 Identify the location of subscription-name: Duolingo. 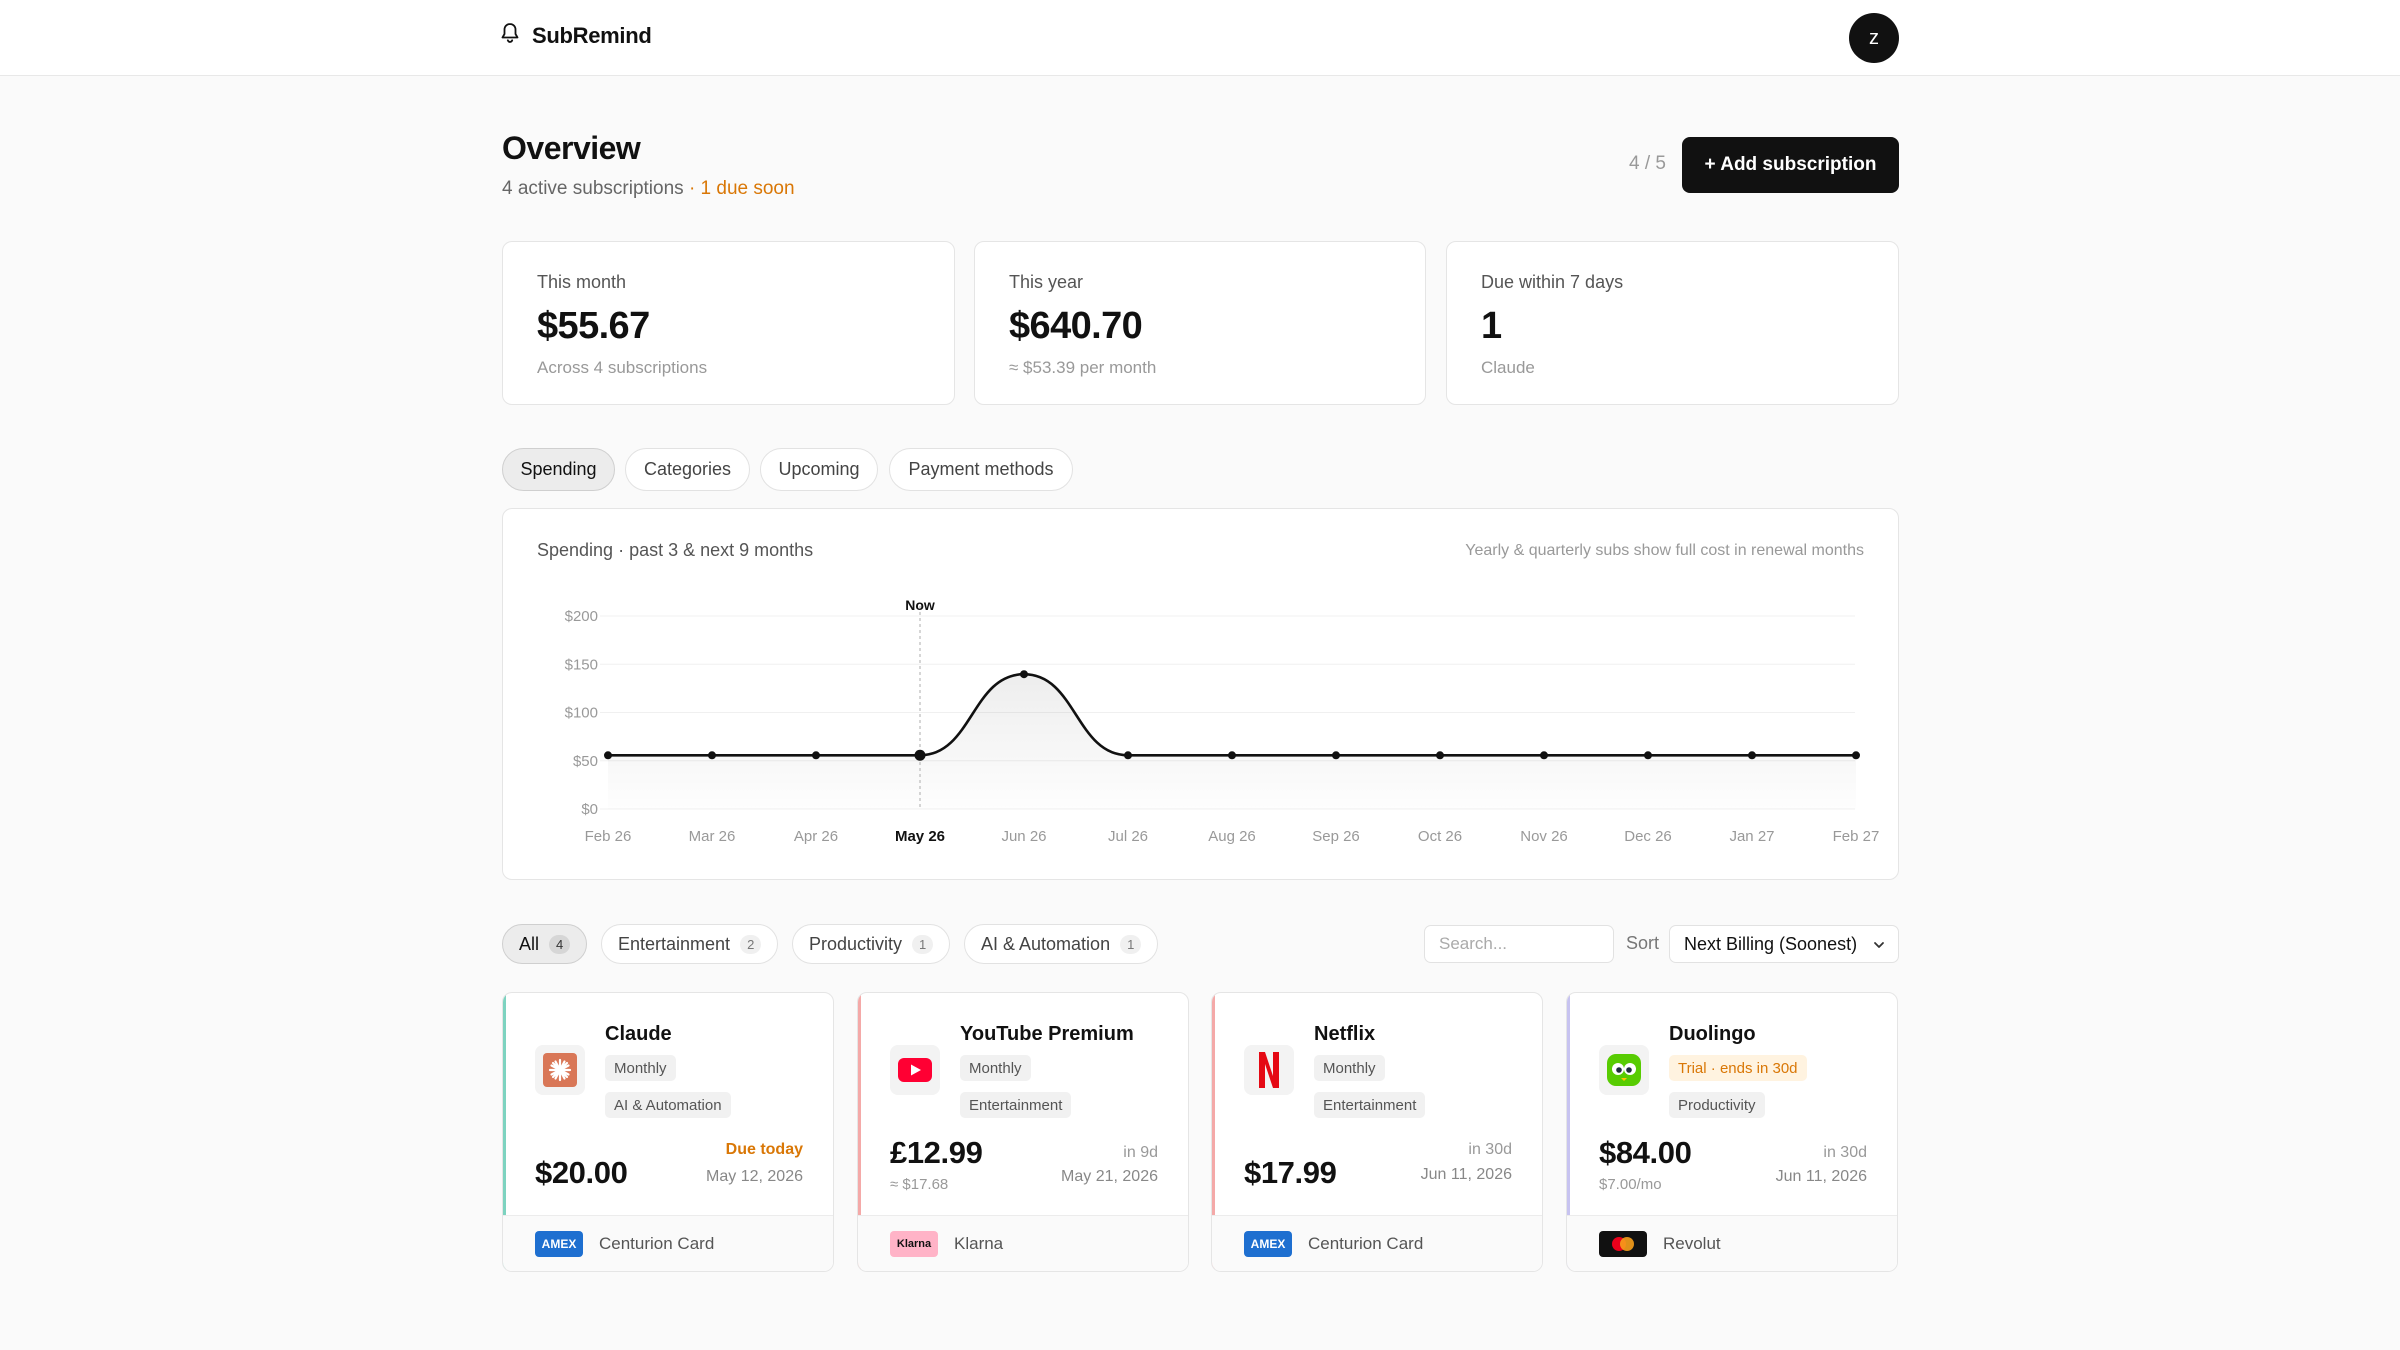
(1712, 1034).